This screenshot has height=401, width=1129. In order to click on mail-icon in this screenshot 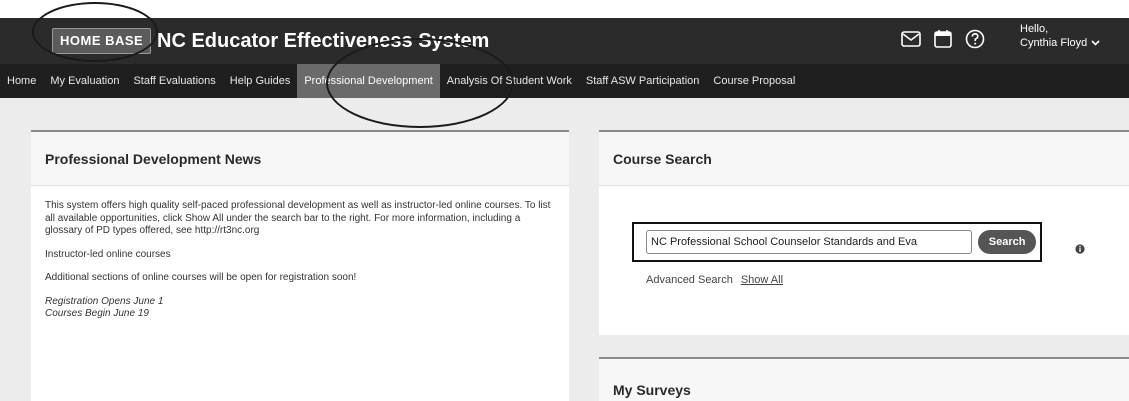, I will do `click(911, 39)`.